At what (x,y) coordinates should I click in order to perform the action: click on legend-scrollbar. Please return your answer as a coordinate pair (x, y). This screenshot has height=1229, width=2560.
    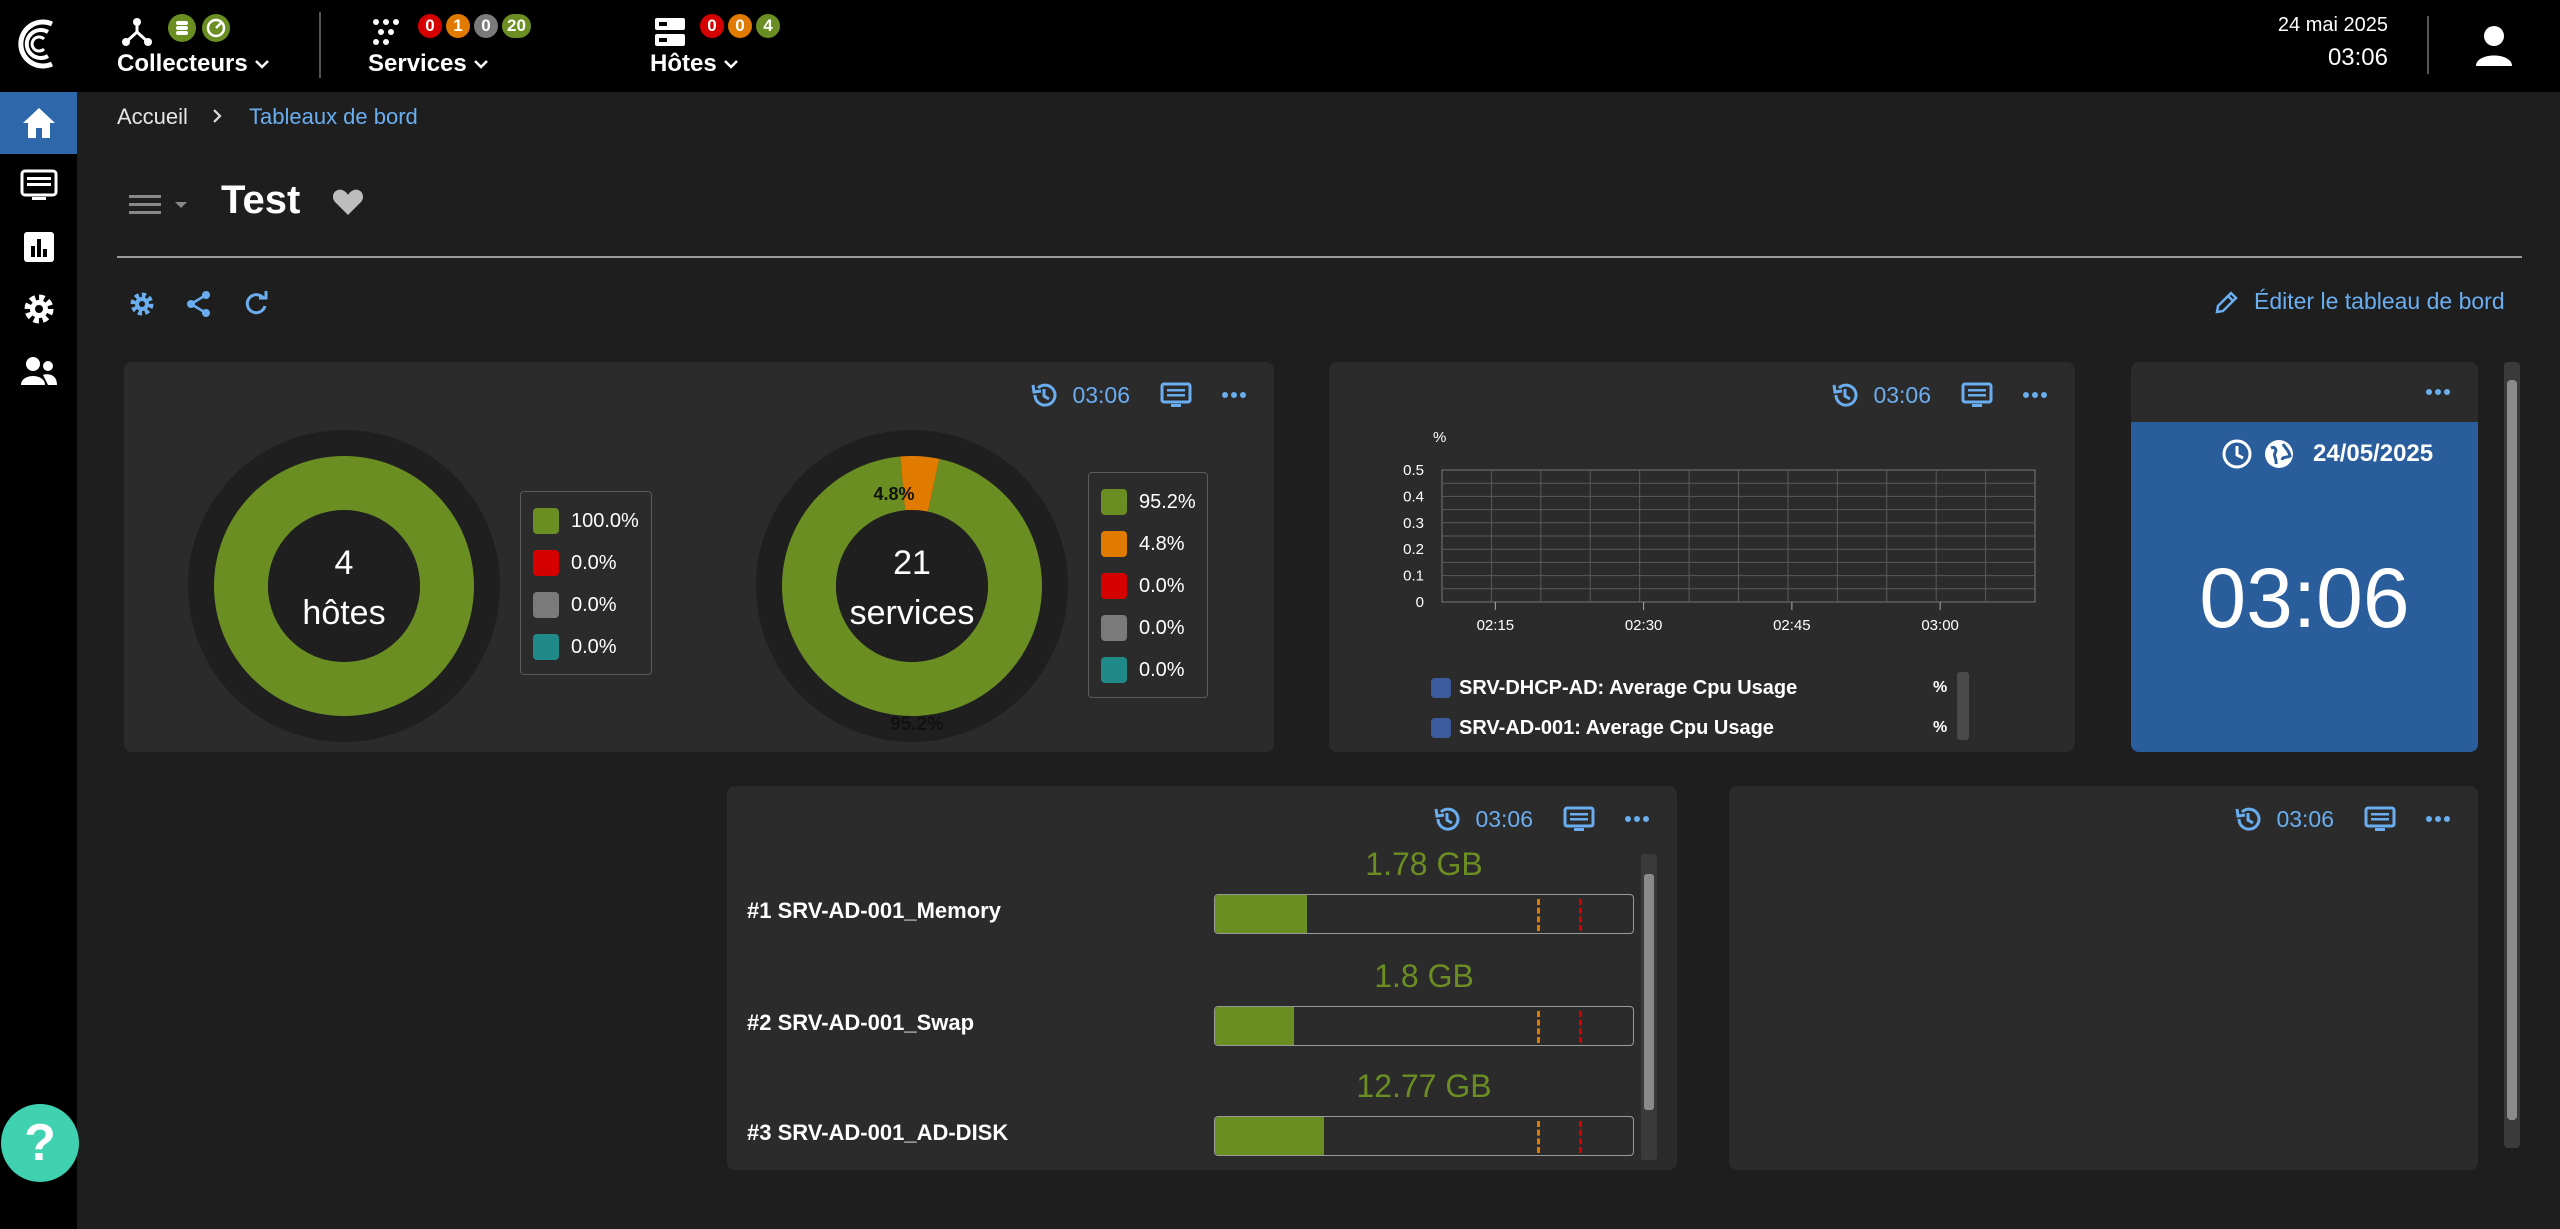
    Looking at the image, I should click on (1963, 706).